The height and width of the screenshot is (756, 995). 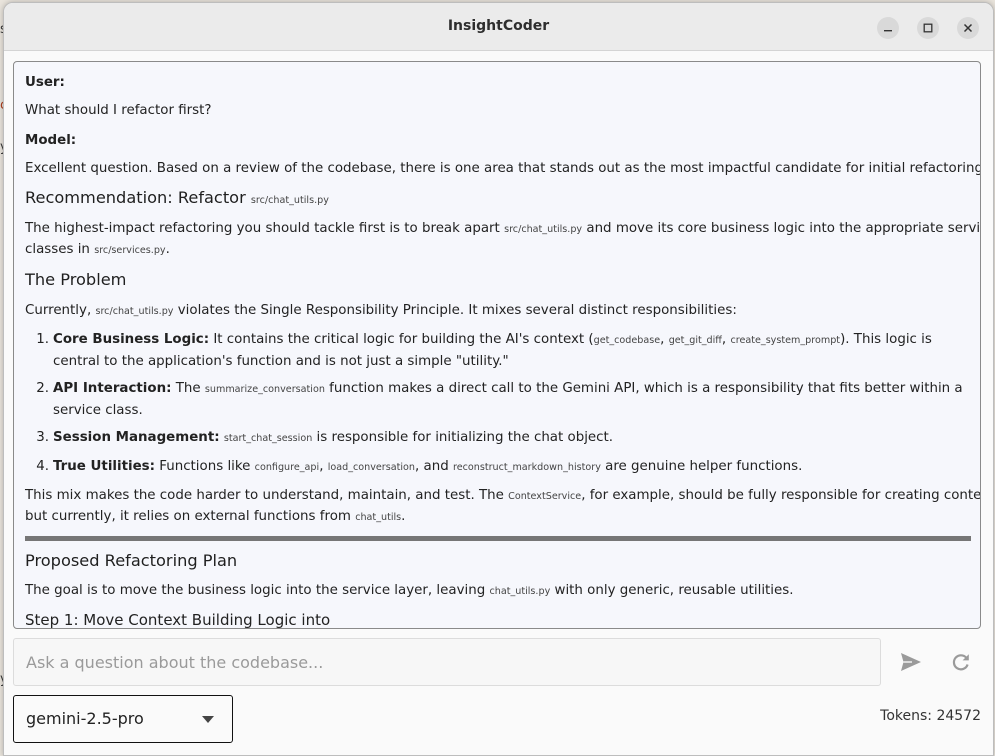 I want to click on maximize-icon, so click(x=928, y=28).